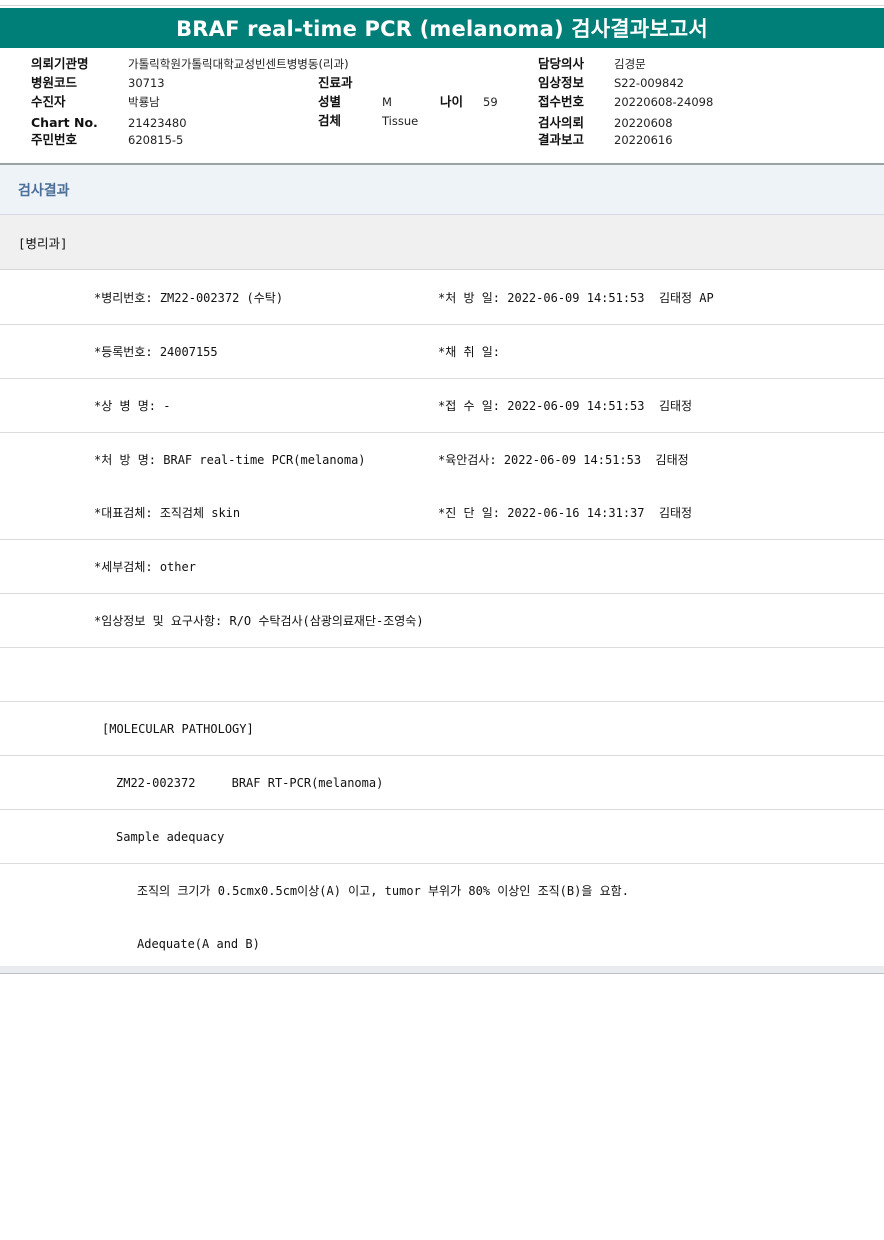 The image size is (884, 1240). Describe the element at coordinates (442, 3) in the screenshot. I see `top-border` at that location.